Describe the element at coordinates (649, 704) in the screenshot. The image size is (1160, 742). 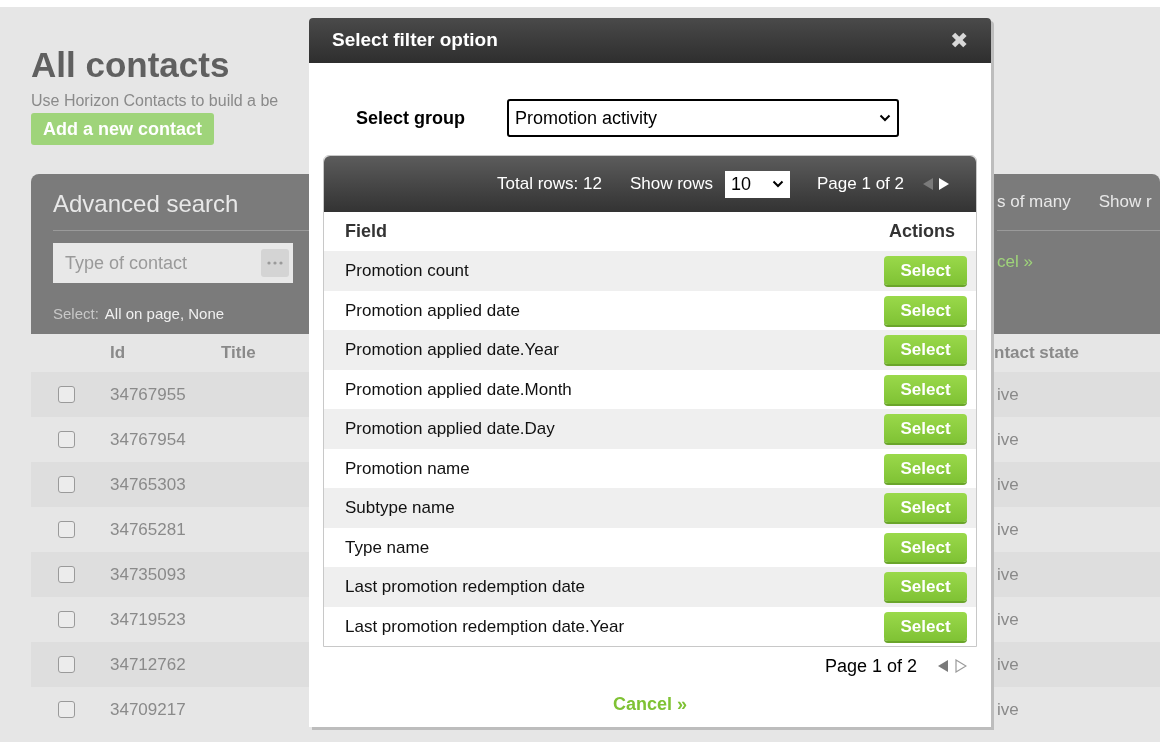
I see `cancel-link: Cancel »` at that location.